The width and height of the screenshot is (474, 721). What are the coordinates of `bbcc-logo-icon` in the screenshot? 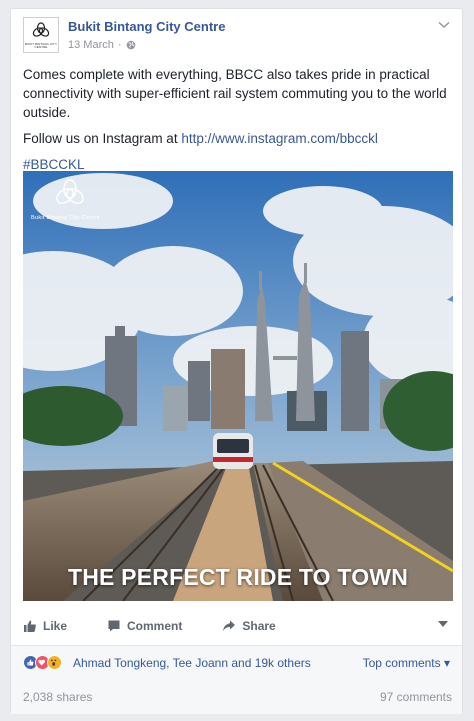 It's located at (41, 29).